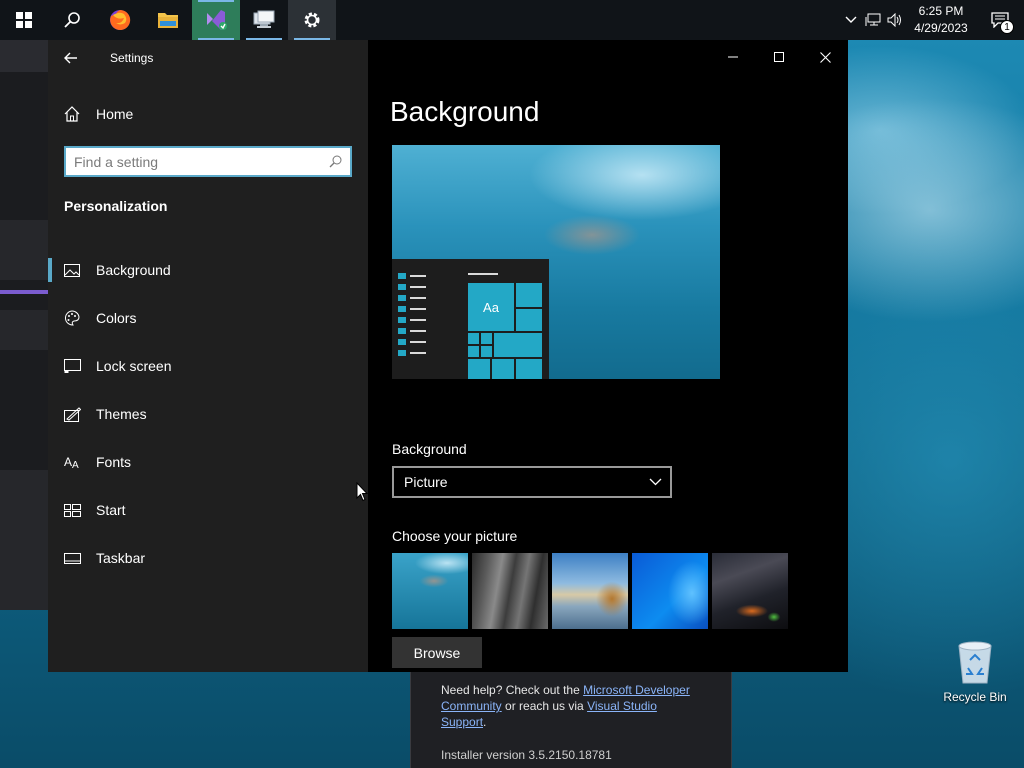 Image resolution: width=1024 pixels, height=768 pixels. I want to click on preview-sidebar, so click(413, 317).